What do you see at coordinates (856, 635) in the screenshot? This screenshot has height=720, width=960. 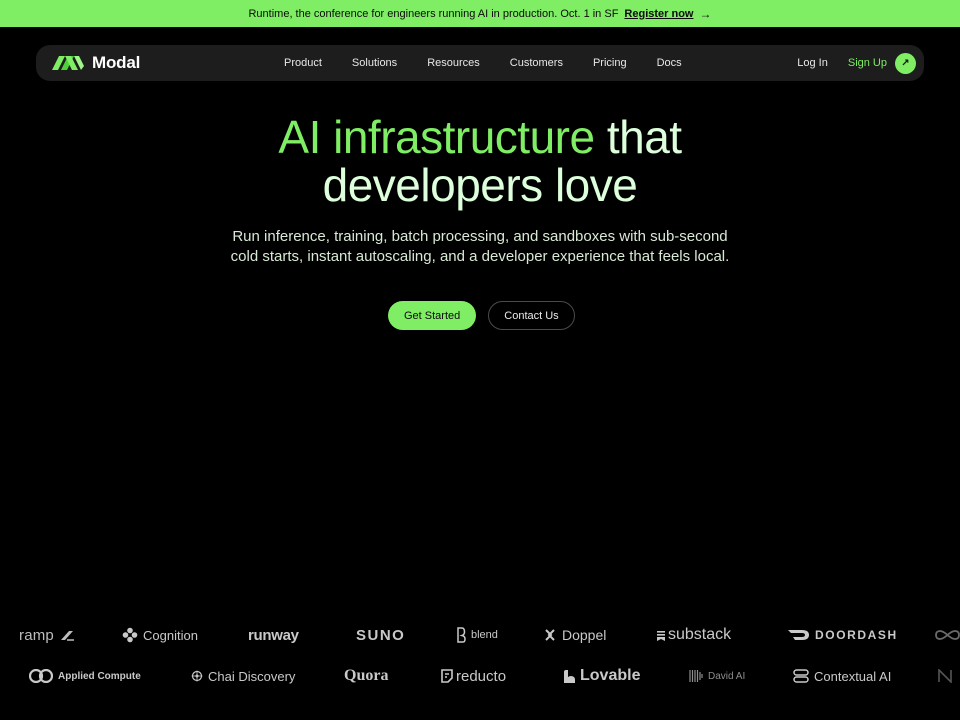 I see `customer-logo-text: DOORDASH` at bounding box center [856, 635].